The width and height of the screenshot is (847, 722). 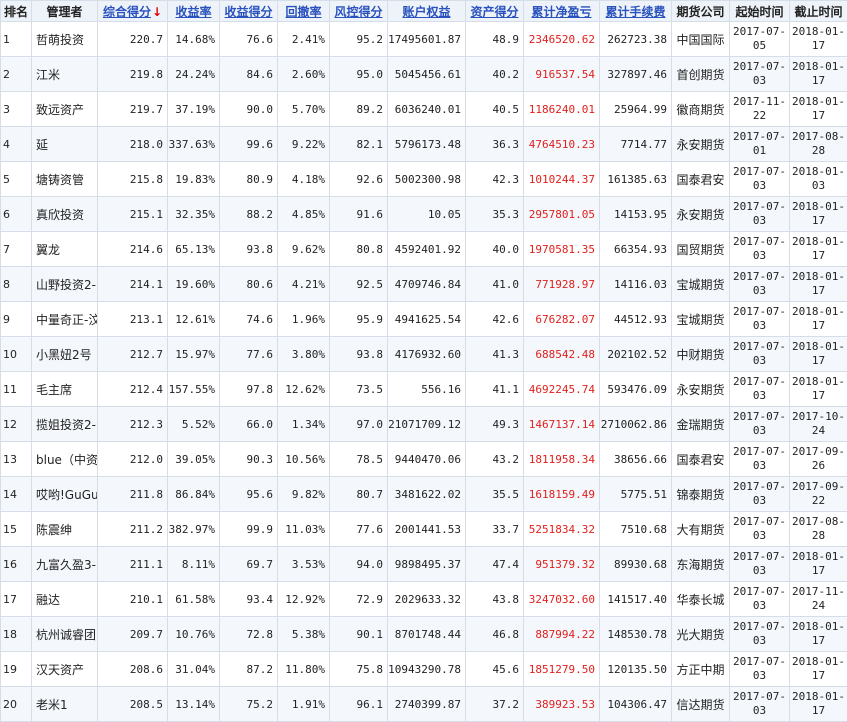 I want to click on drawdown-rate: 5.70%, so click(x=304, y=109).